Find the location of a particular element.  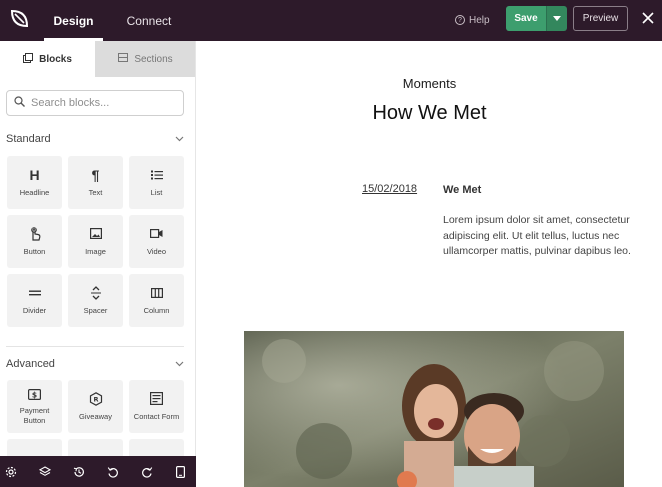

tab-connect: Connect is located at coordinates (149, 20).